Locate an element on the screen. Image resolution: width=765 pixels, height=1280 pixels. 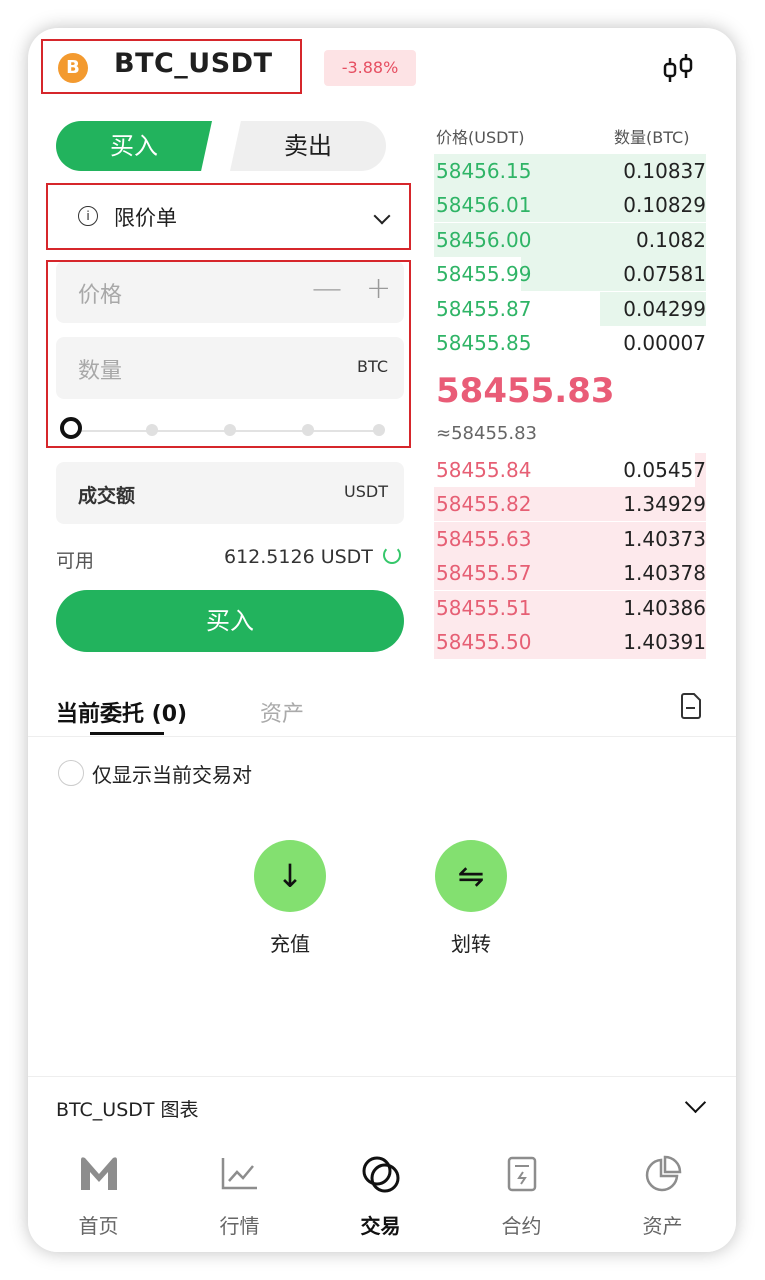
highlight-order-type-box is located at coordinates (228, 216).